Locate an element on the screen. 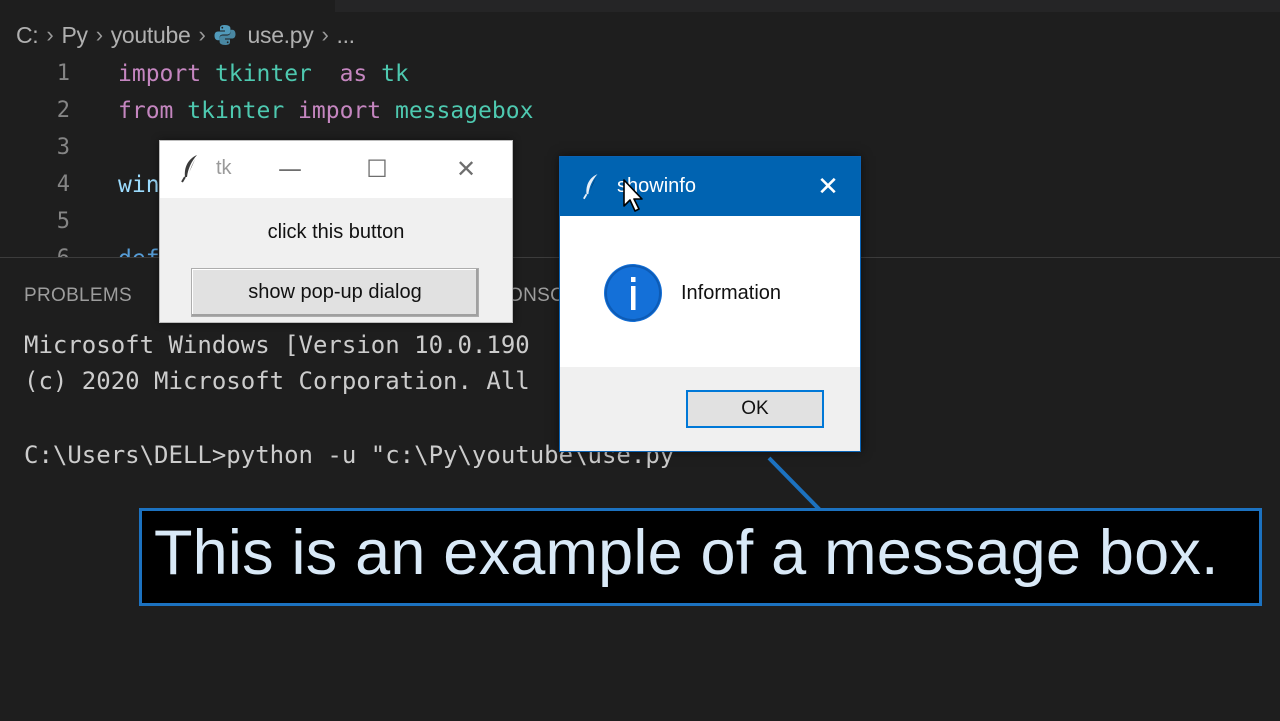  code-token: win is located at coordinates (139, 184).